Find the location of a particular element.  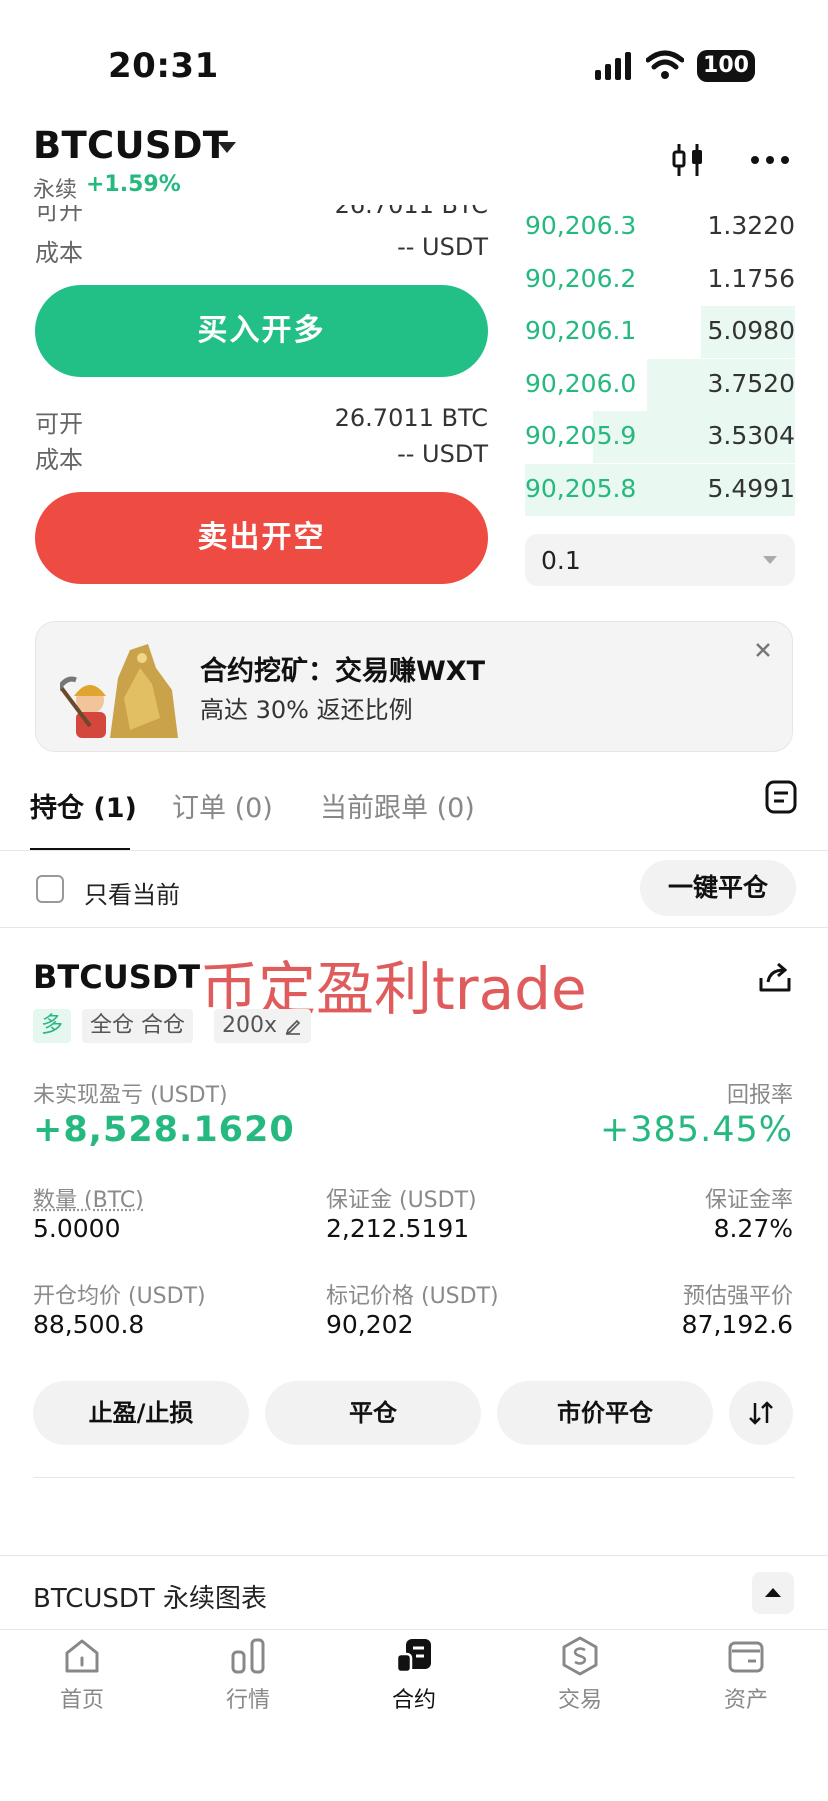

nav-futures-label: 合约 is located at coordinates (413, 1700).